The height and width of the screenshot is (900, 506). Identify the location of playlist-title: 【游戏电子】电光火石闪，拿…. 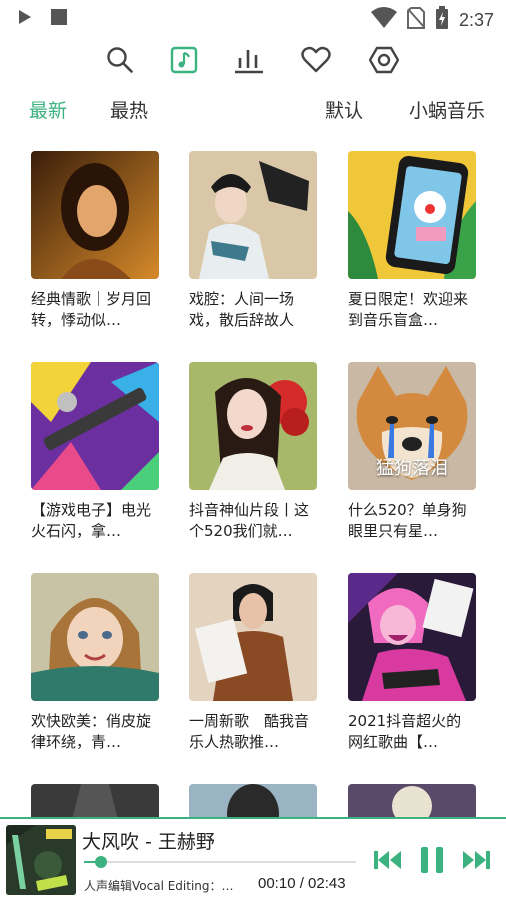
(91, 520).